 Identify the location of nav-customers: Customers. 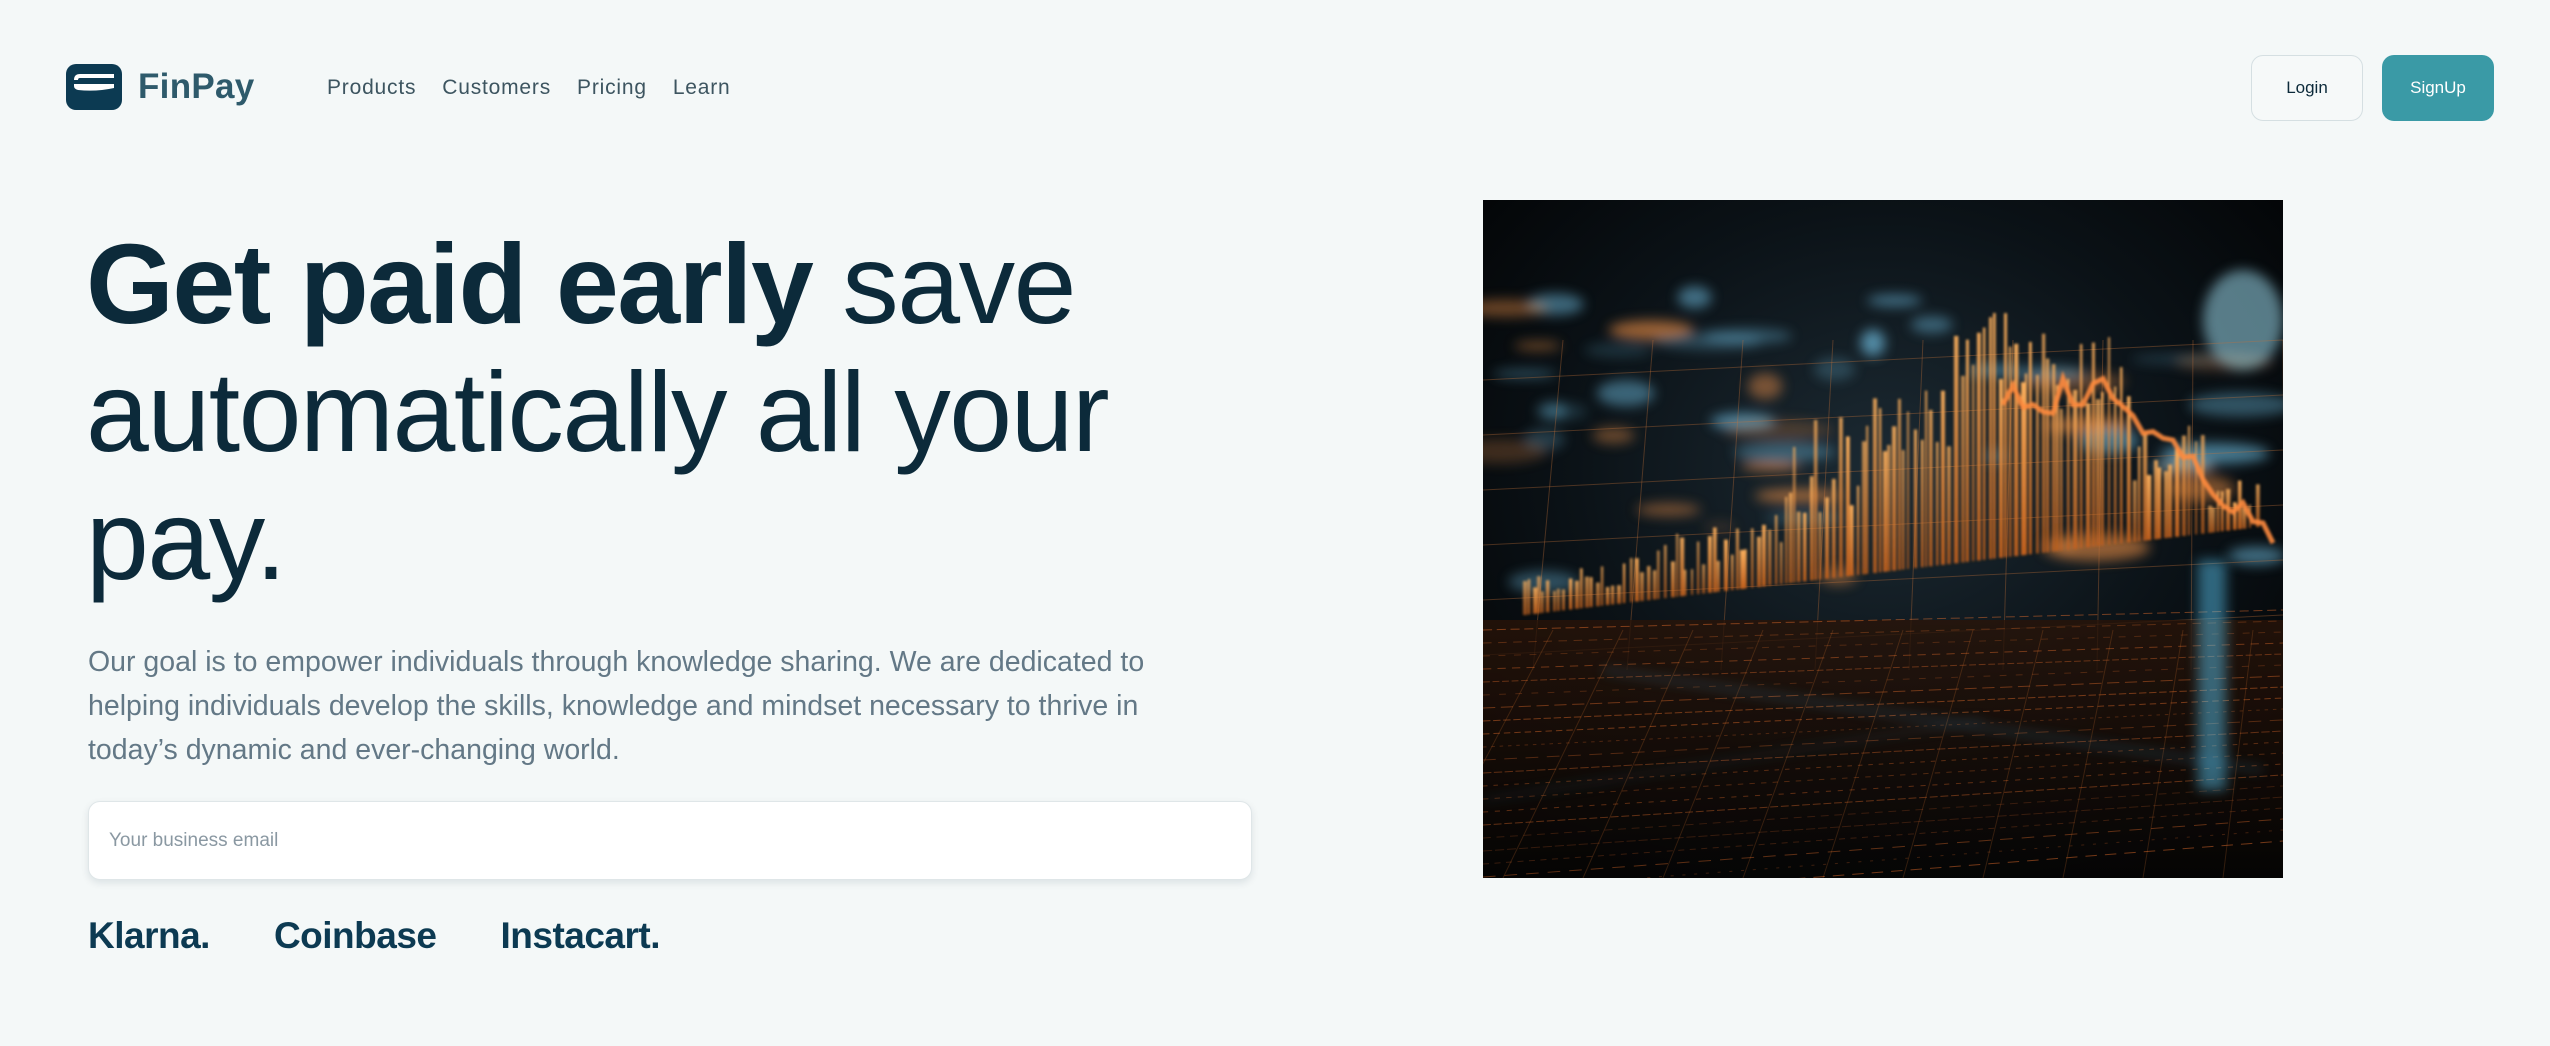
(496, 88).